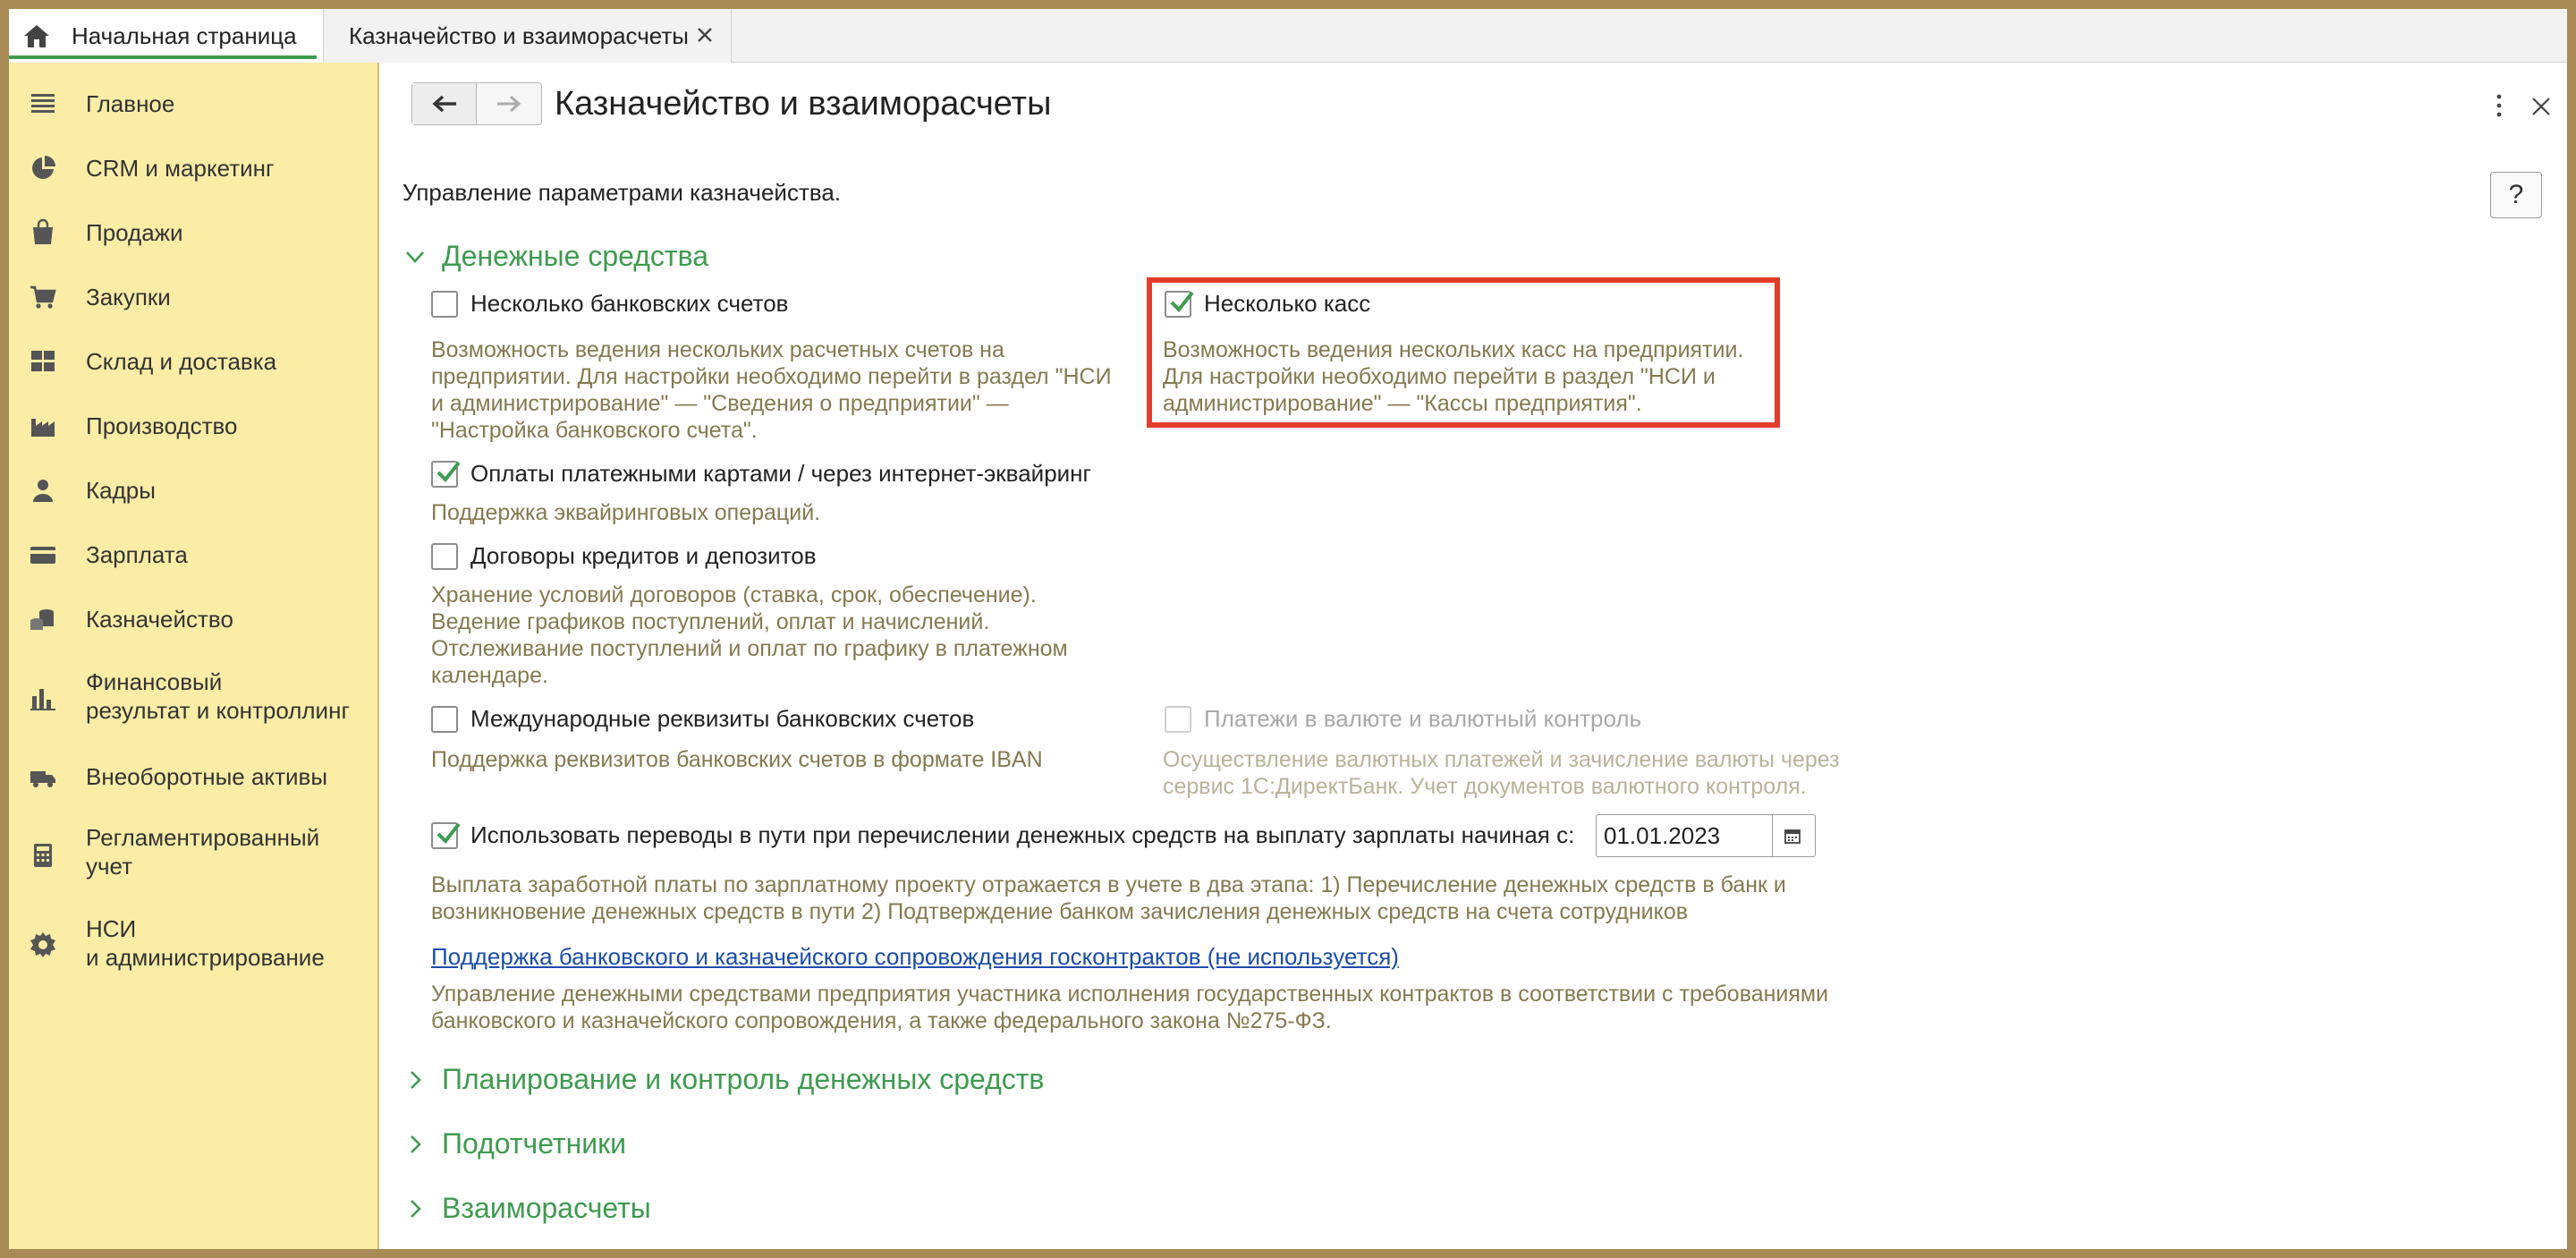  Describe the element at coordinates (2499, 106) in the screenshot. I see `more-options-icon` at that location.